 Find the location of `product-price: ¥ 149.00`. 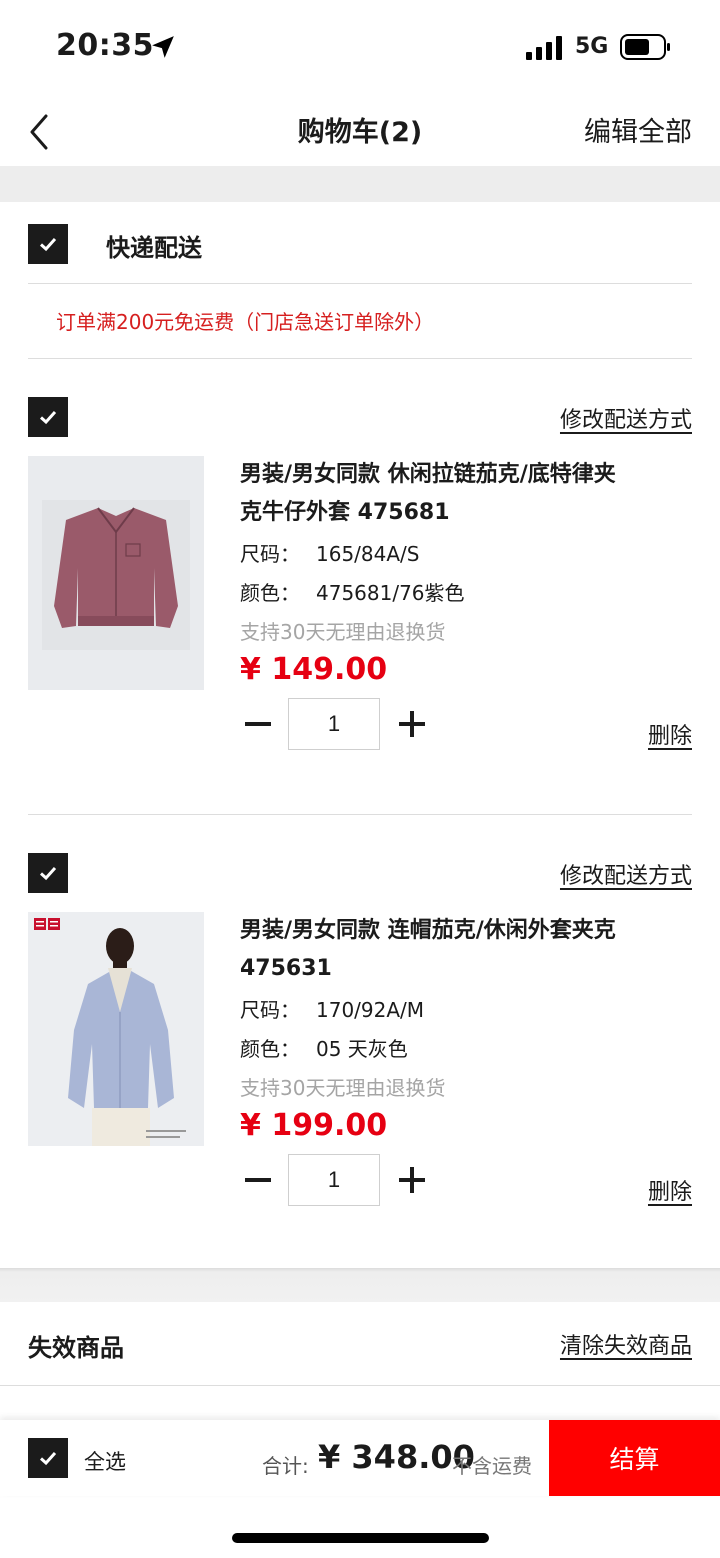

product-price: ¥ 149.00 is located at coordinates (314, 669).